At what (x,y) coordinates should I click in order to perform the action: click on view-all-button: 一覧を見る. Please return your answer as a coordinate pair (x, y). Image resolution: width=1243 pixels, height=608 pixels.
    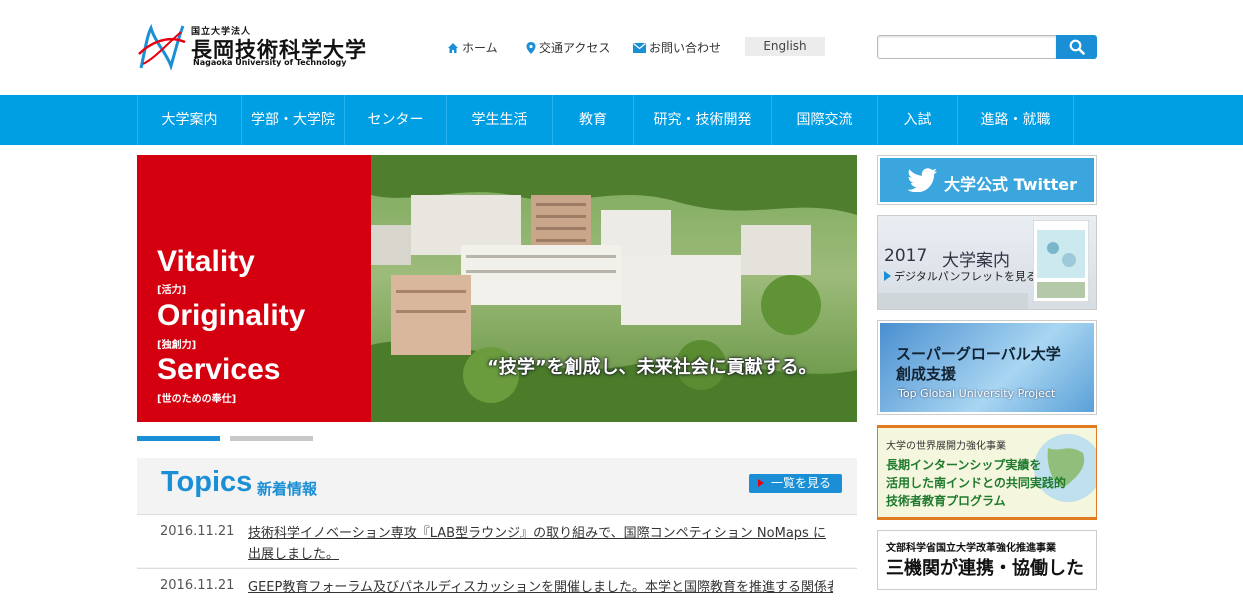
    Looking at the image, I should click on (795, 483).